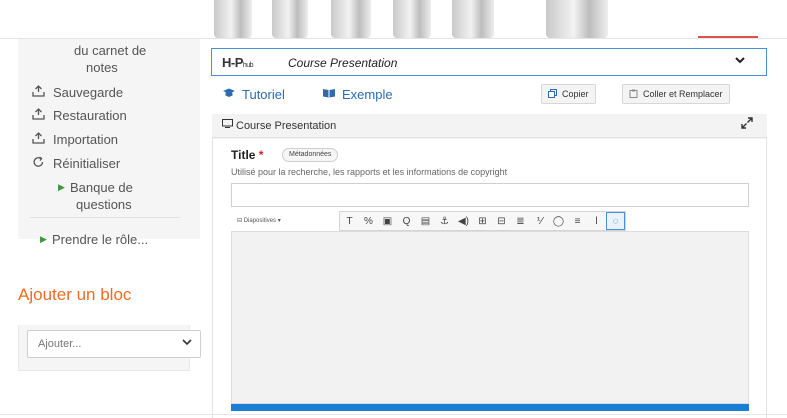 The height and width of the screenshot is (418, 787). I want to click on slides-icon: ⊟, so click(240, 221).